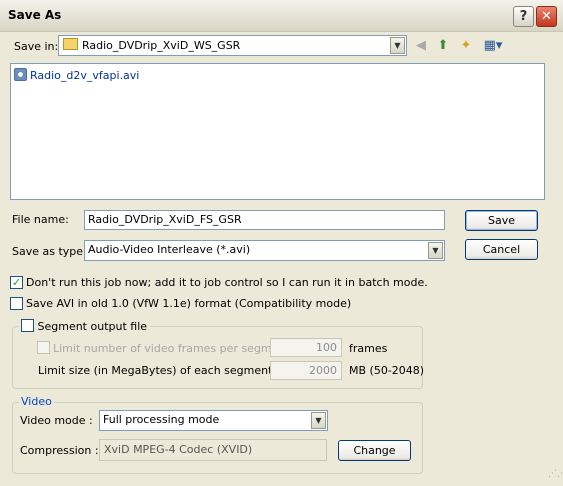 The height and width of the screenshot is (486, 563). What do you see at coordinates (35, 15) in the screenshot?
I see `window-title: Save As` at bounding box center [35, 15].